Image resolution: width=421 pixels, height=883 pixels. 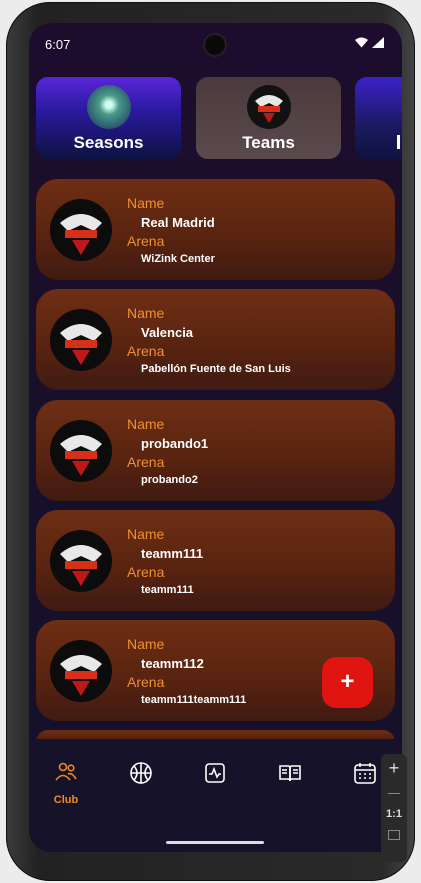 What do you see at coordinates (178, 259) in the screenshot?
I see `team-arena: WiZink Center` at bounding box center [178, 259].